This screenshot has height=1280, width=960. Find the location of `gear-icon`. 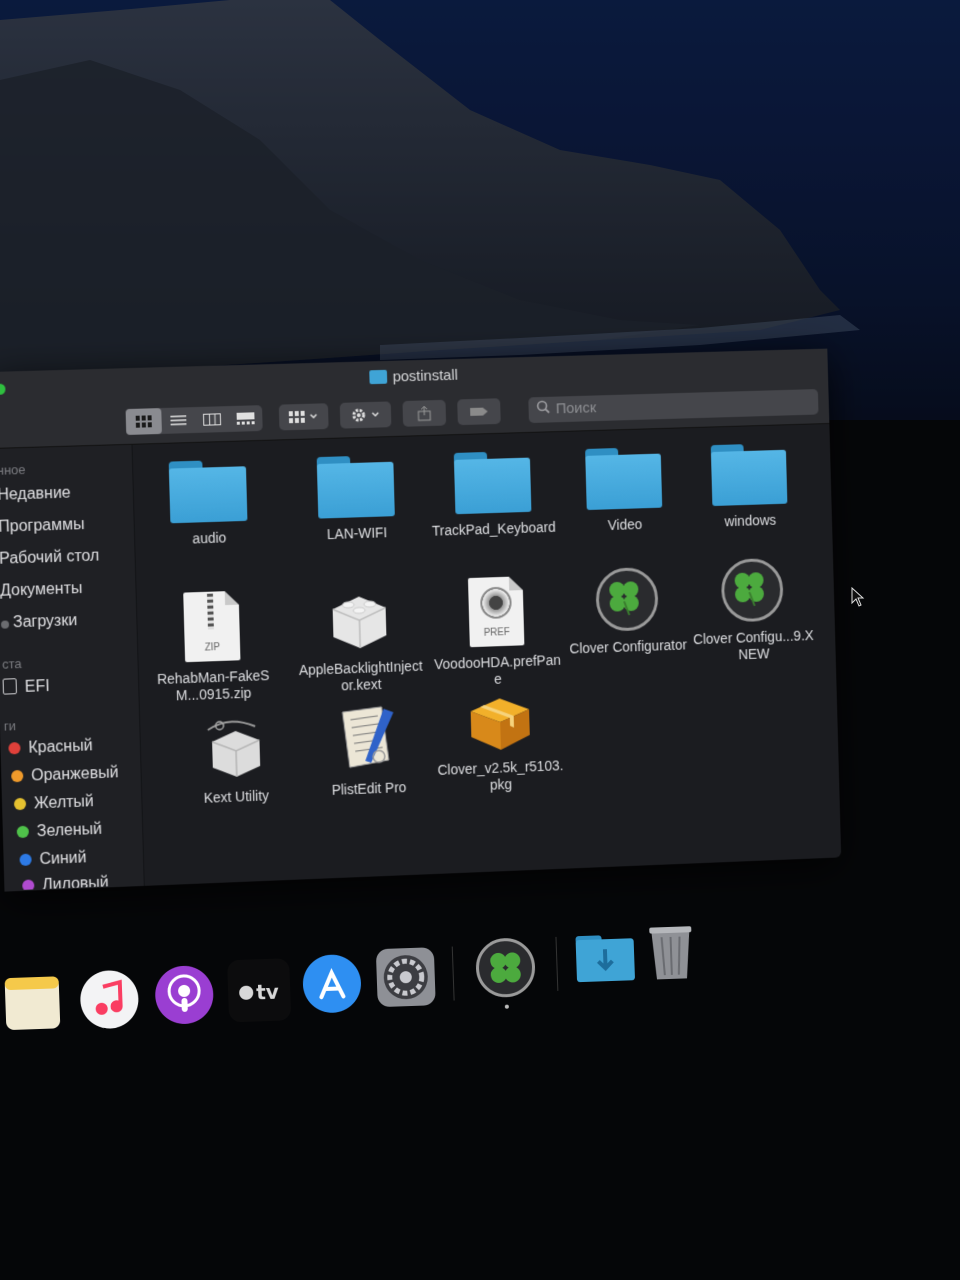

gear-icon is located at coordinates (366, 415).